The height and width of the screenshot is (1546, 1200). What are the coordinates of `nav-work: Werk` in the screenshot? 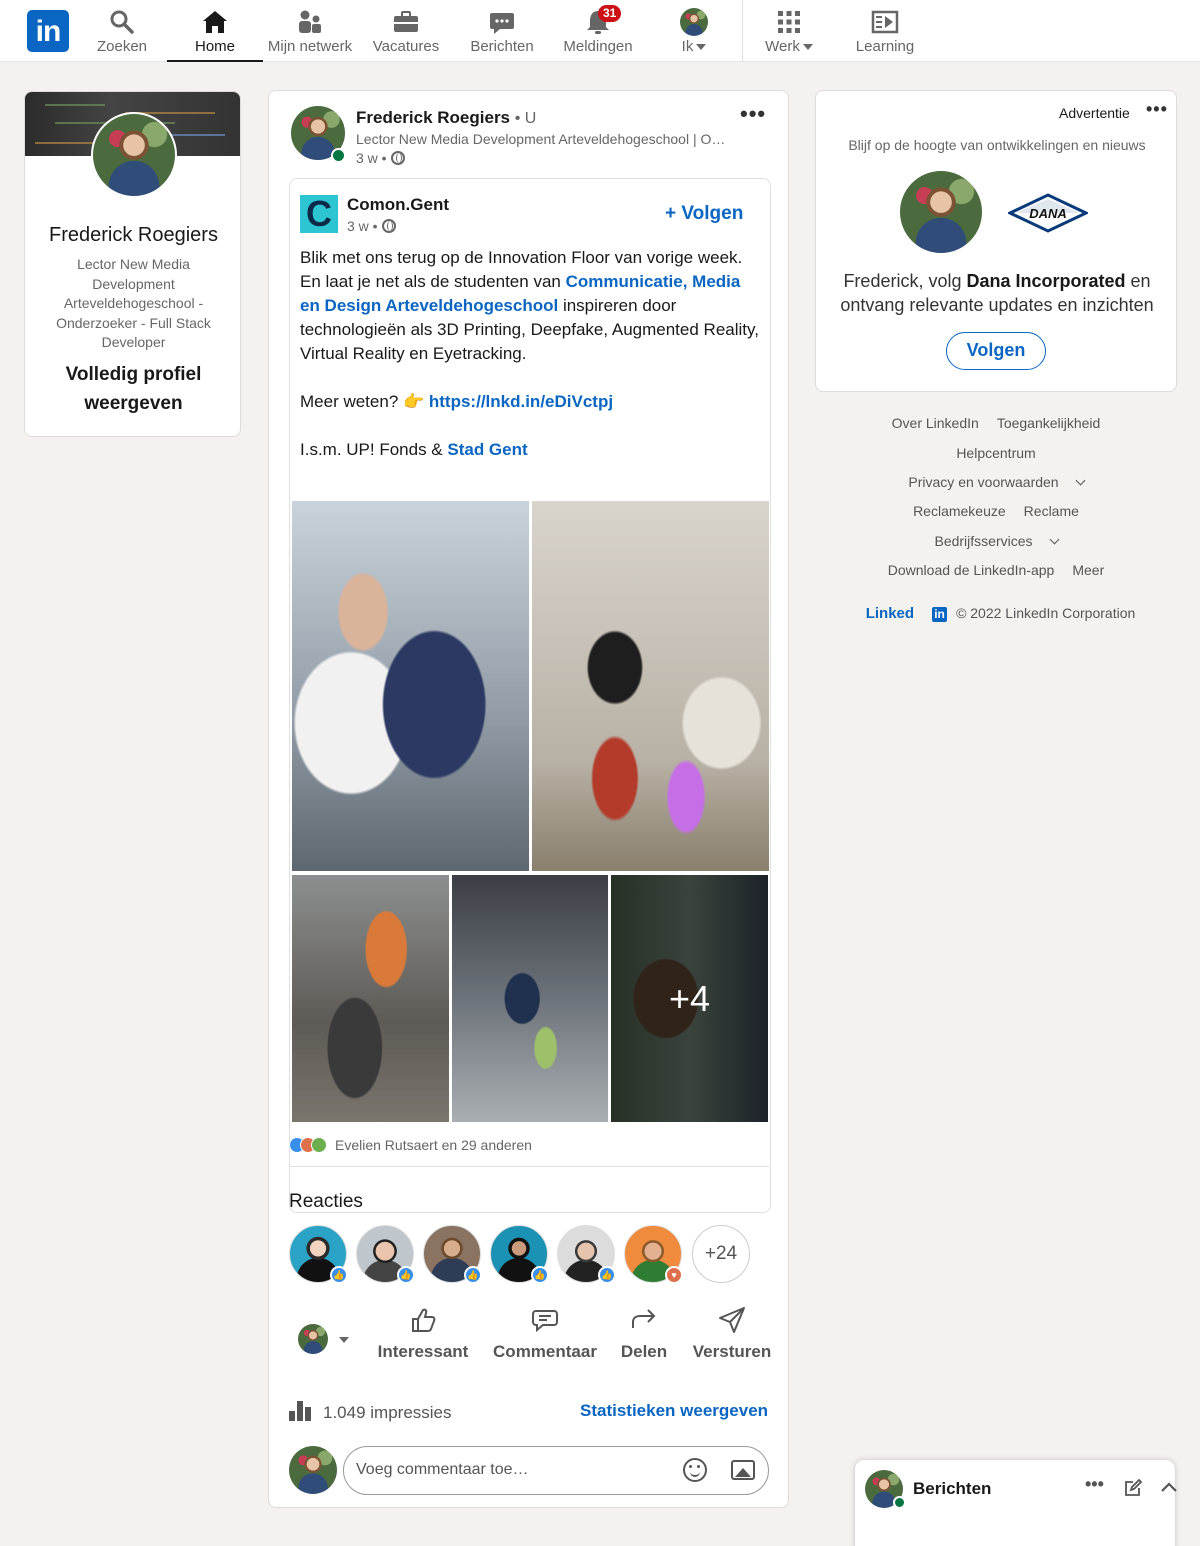 It's located at (789, 31).